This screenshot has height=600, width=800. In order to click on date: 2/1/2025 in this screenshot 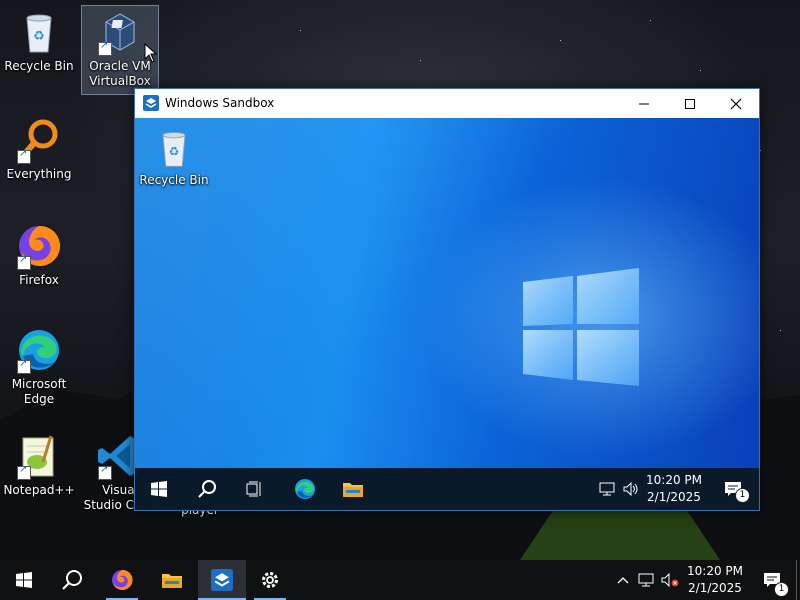, I will do `click(715, 588)`.